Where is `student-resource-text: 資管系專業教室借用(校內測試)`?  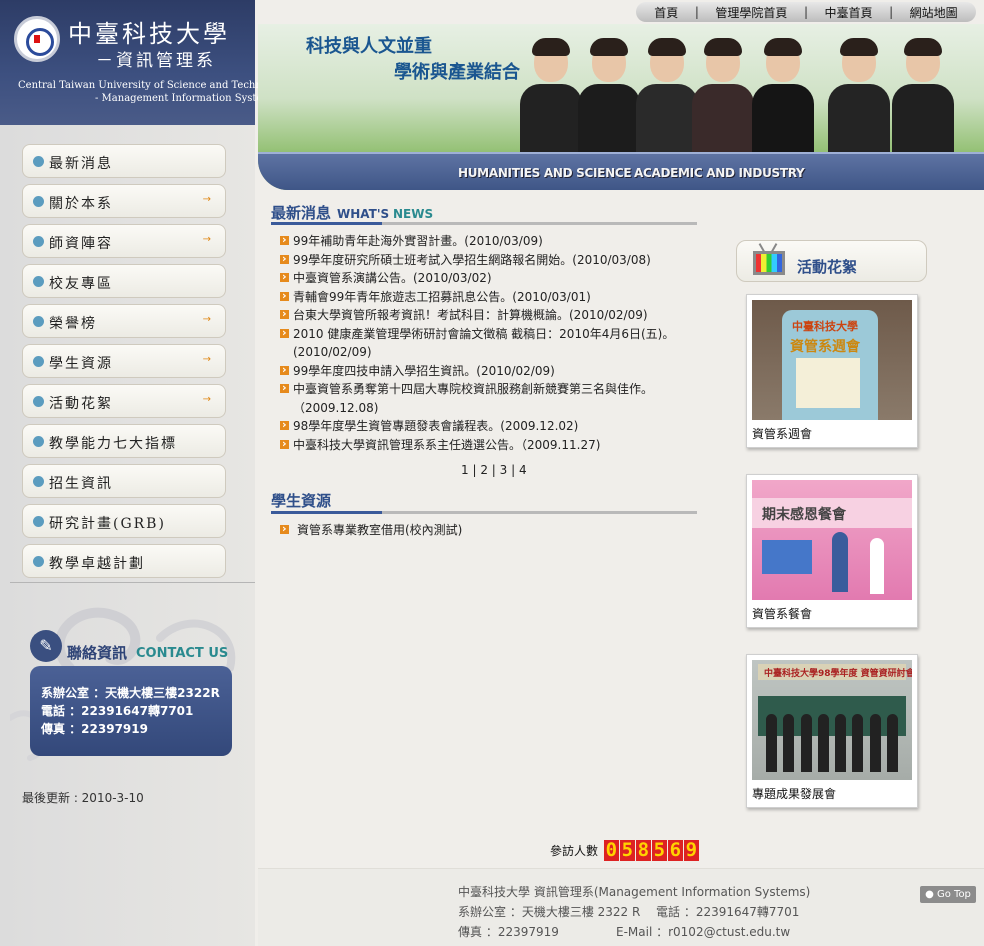
student-resource-text: 資管系專業教室借用(校內測試) is located at coordinates (380, 530).